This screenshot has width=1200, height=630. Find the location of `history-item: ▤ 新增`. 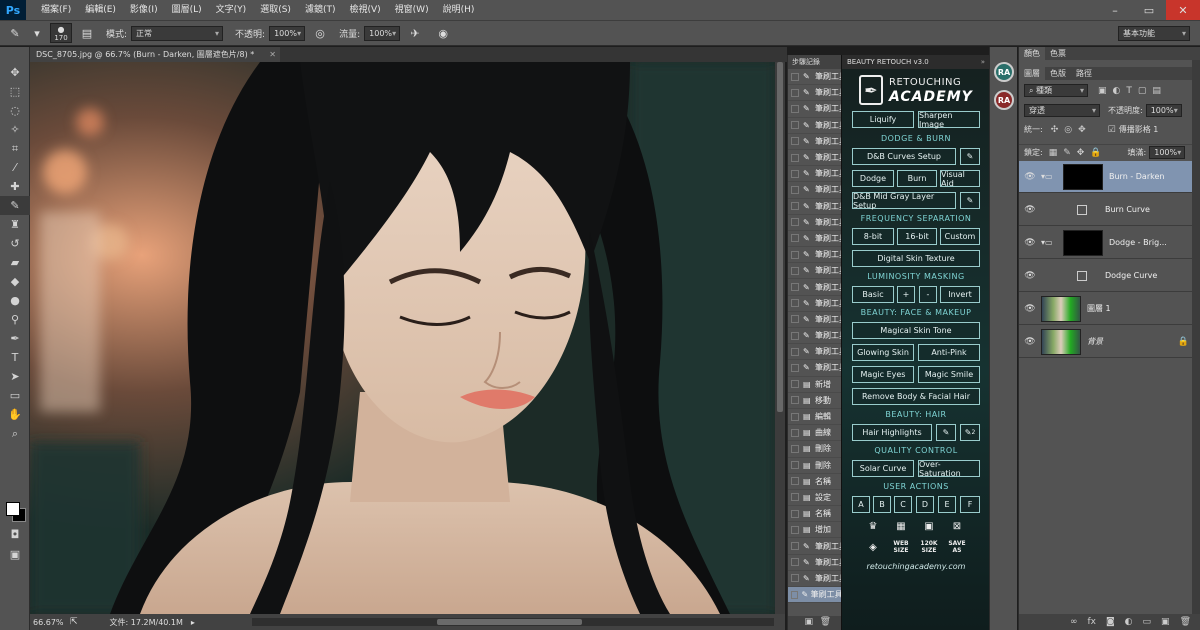

history-item: ▤ 新增 is located at coordinates (814, 385).